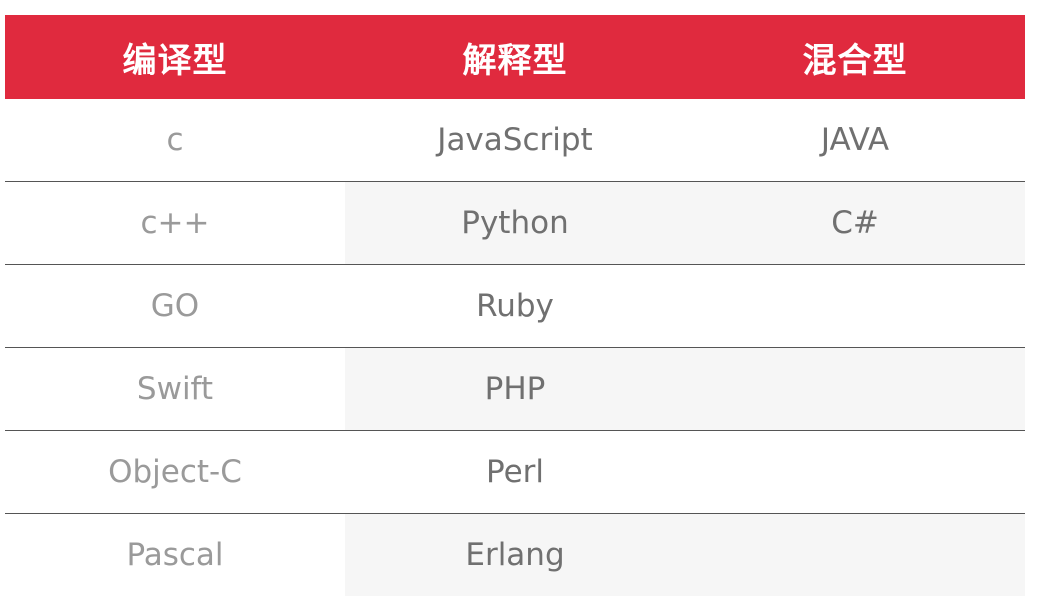 This screenshot has height=611, width=1056. What do you see at coordinates (855, 140) in the screenshot?
I see `table-cell: JAVA` at bounding box center [855, 140].